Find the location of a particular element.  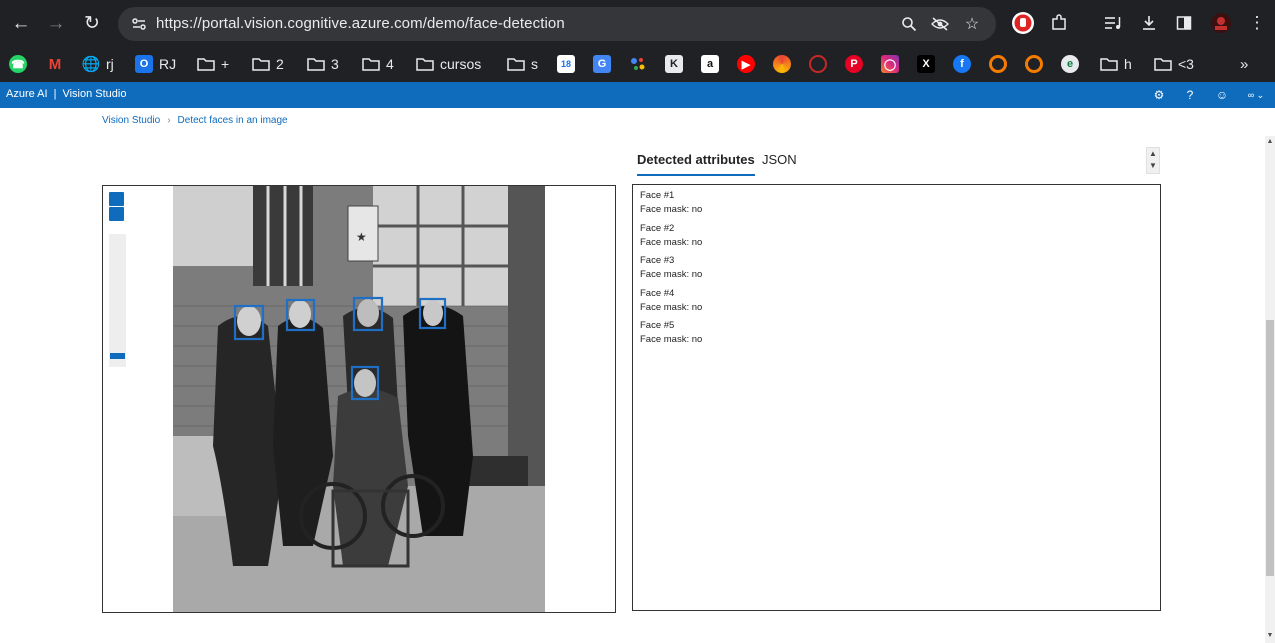

whatsapp-icon: ☎ is located at coordinates (18, 64).